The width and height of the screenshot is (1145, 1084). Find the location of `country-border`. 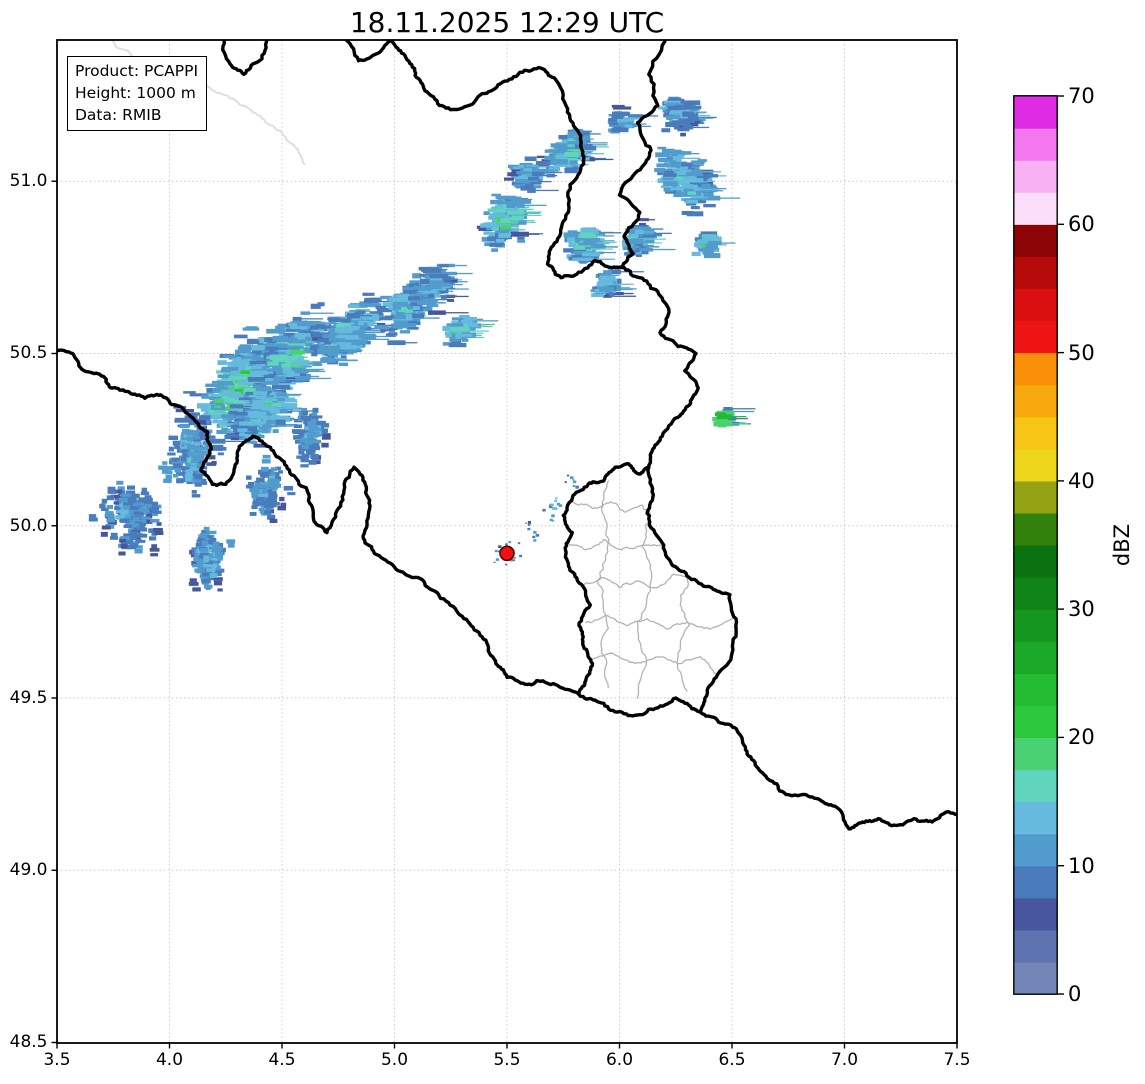

country-border is located at coordinates (692, 589).